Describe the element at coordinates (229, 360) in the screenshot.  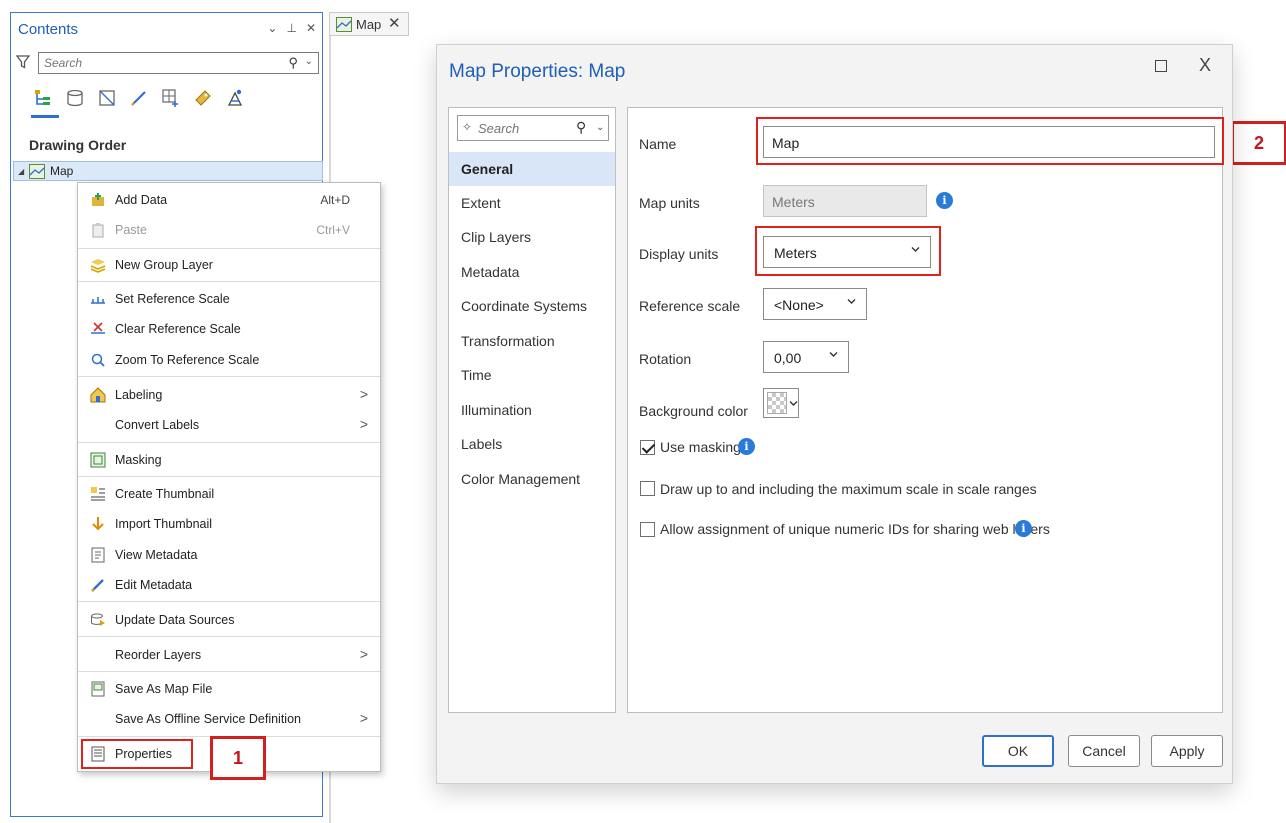
I see `menu-item-zoom-to-reference-scale: Zoom To Reference Scale` at that location.